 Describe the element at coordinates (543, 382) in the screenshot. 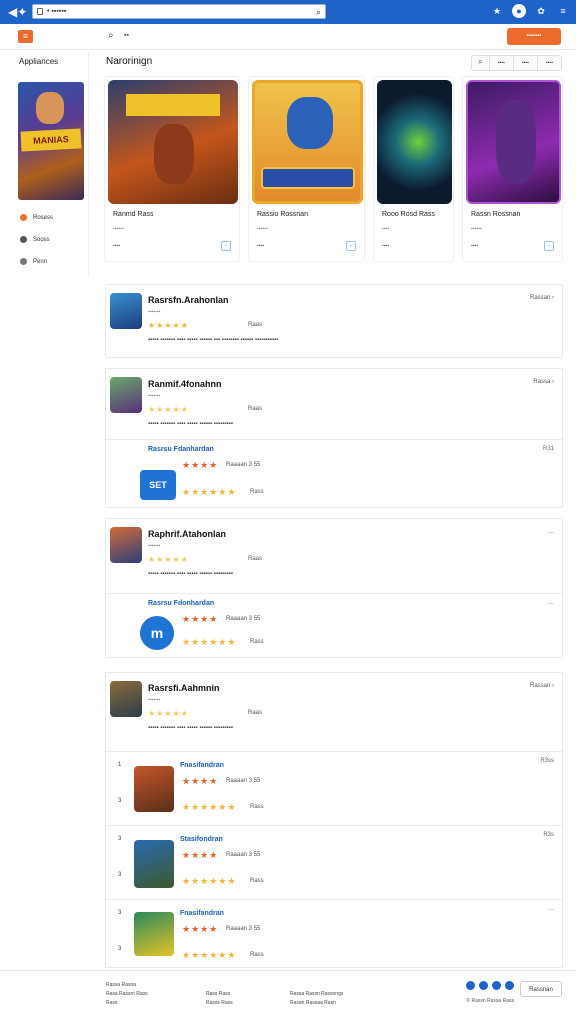

I see `see-more-link: Rassa ›` at that location.